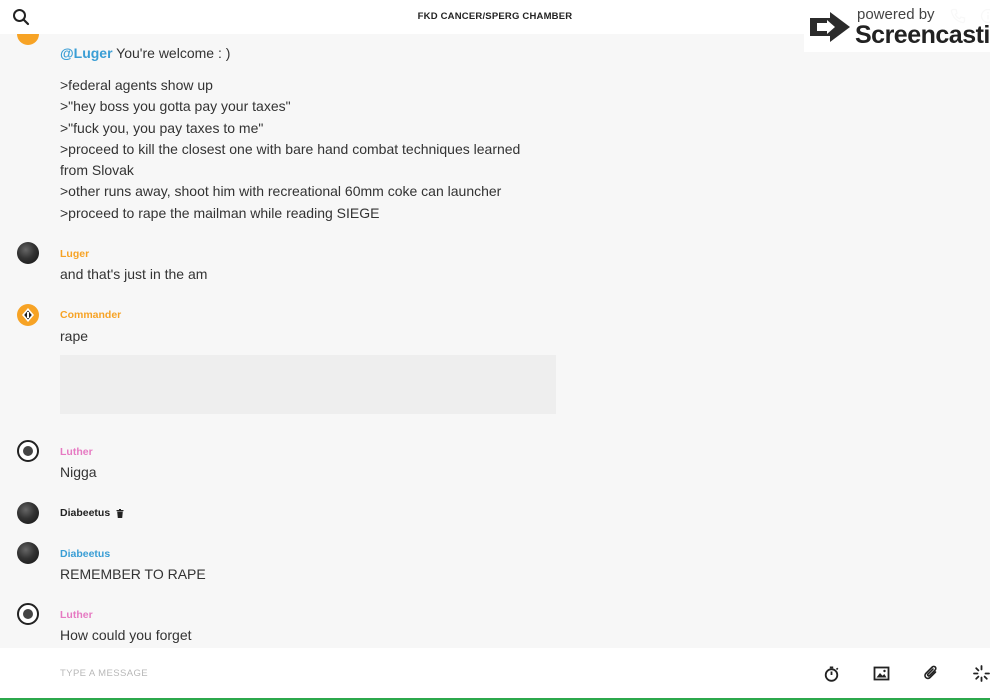 The image size is (990, 700). Describe the element at coordinates (74, 336) in the screenshot. I see `message-text: rape` at that location.